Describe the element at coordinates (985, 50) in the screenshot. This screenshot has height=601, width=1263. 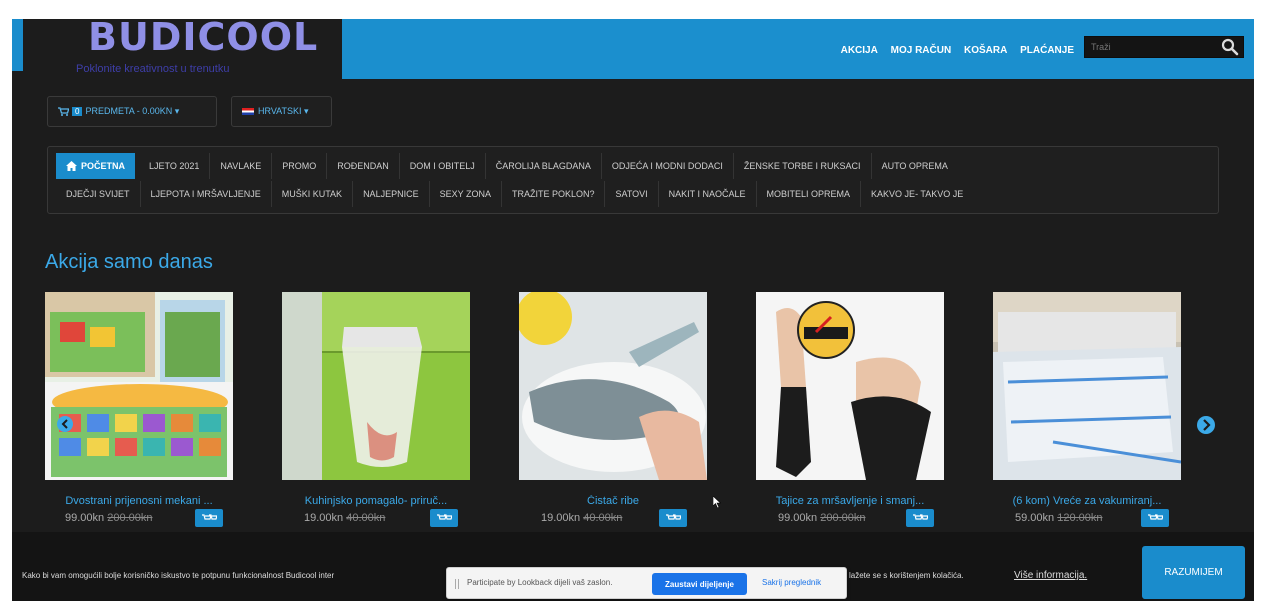
I see `top-nav-kosara: KOŠARA` at that location.